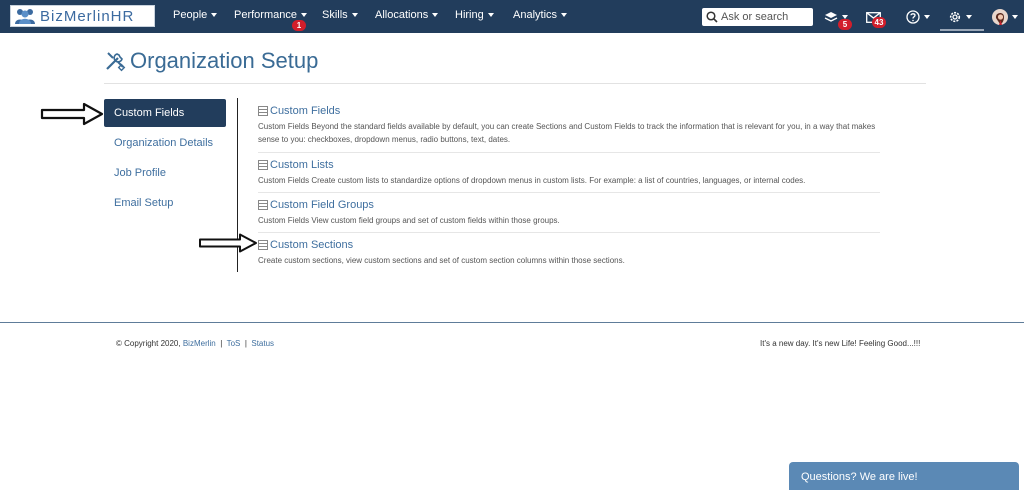 The image size is (1024, 492). What do you see at coordinates (165, 203) in the screenshot?
I see `sidebar-item-email-setup: Email Setup` at bounding box center [165, 203].